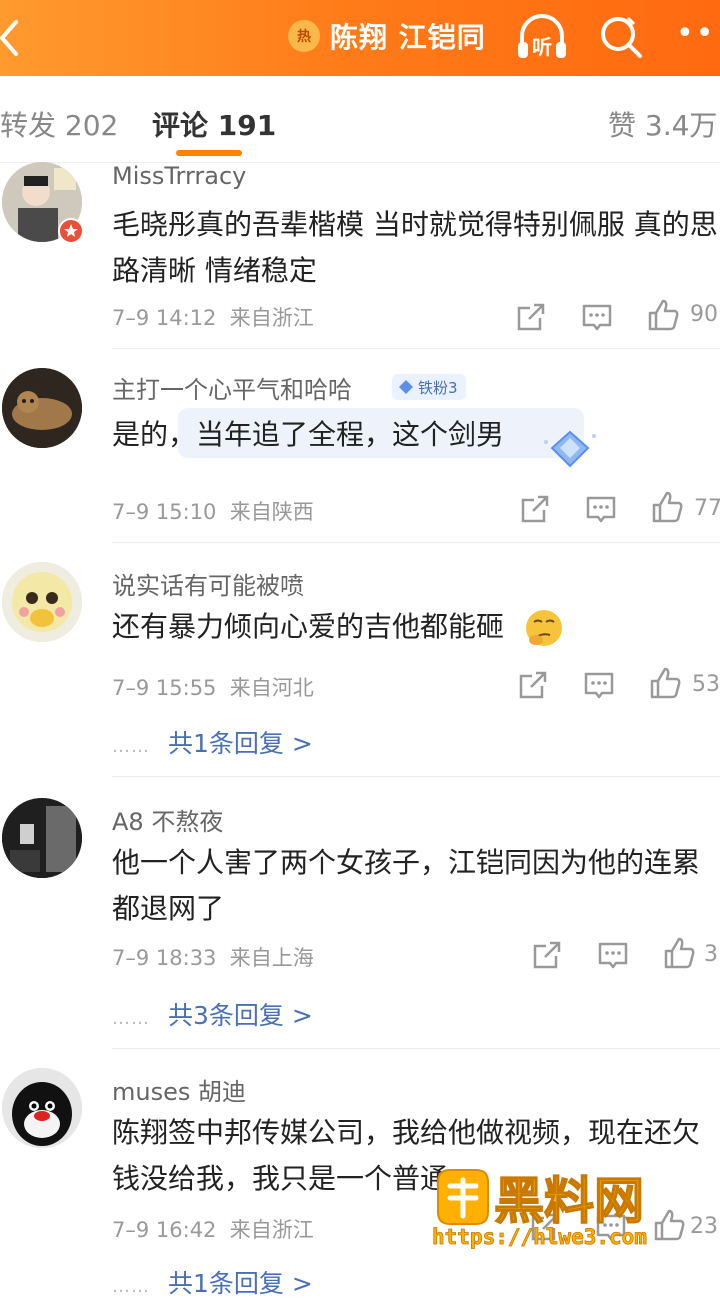  Describe the element at coordinates (232, 387) in the screenshot. I see `username: 主打一个心平气和哈哈` at that location.